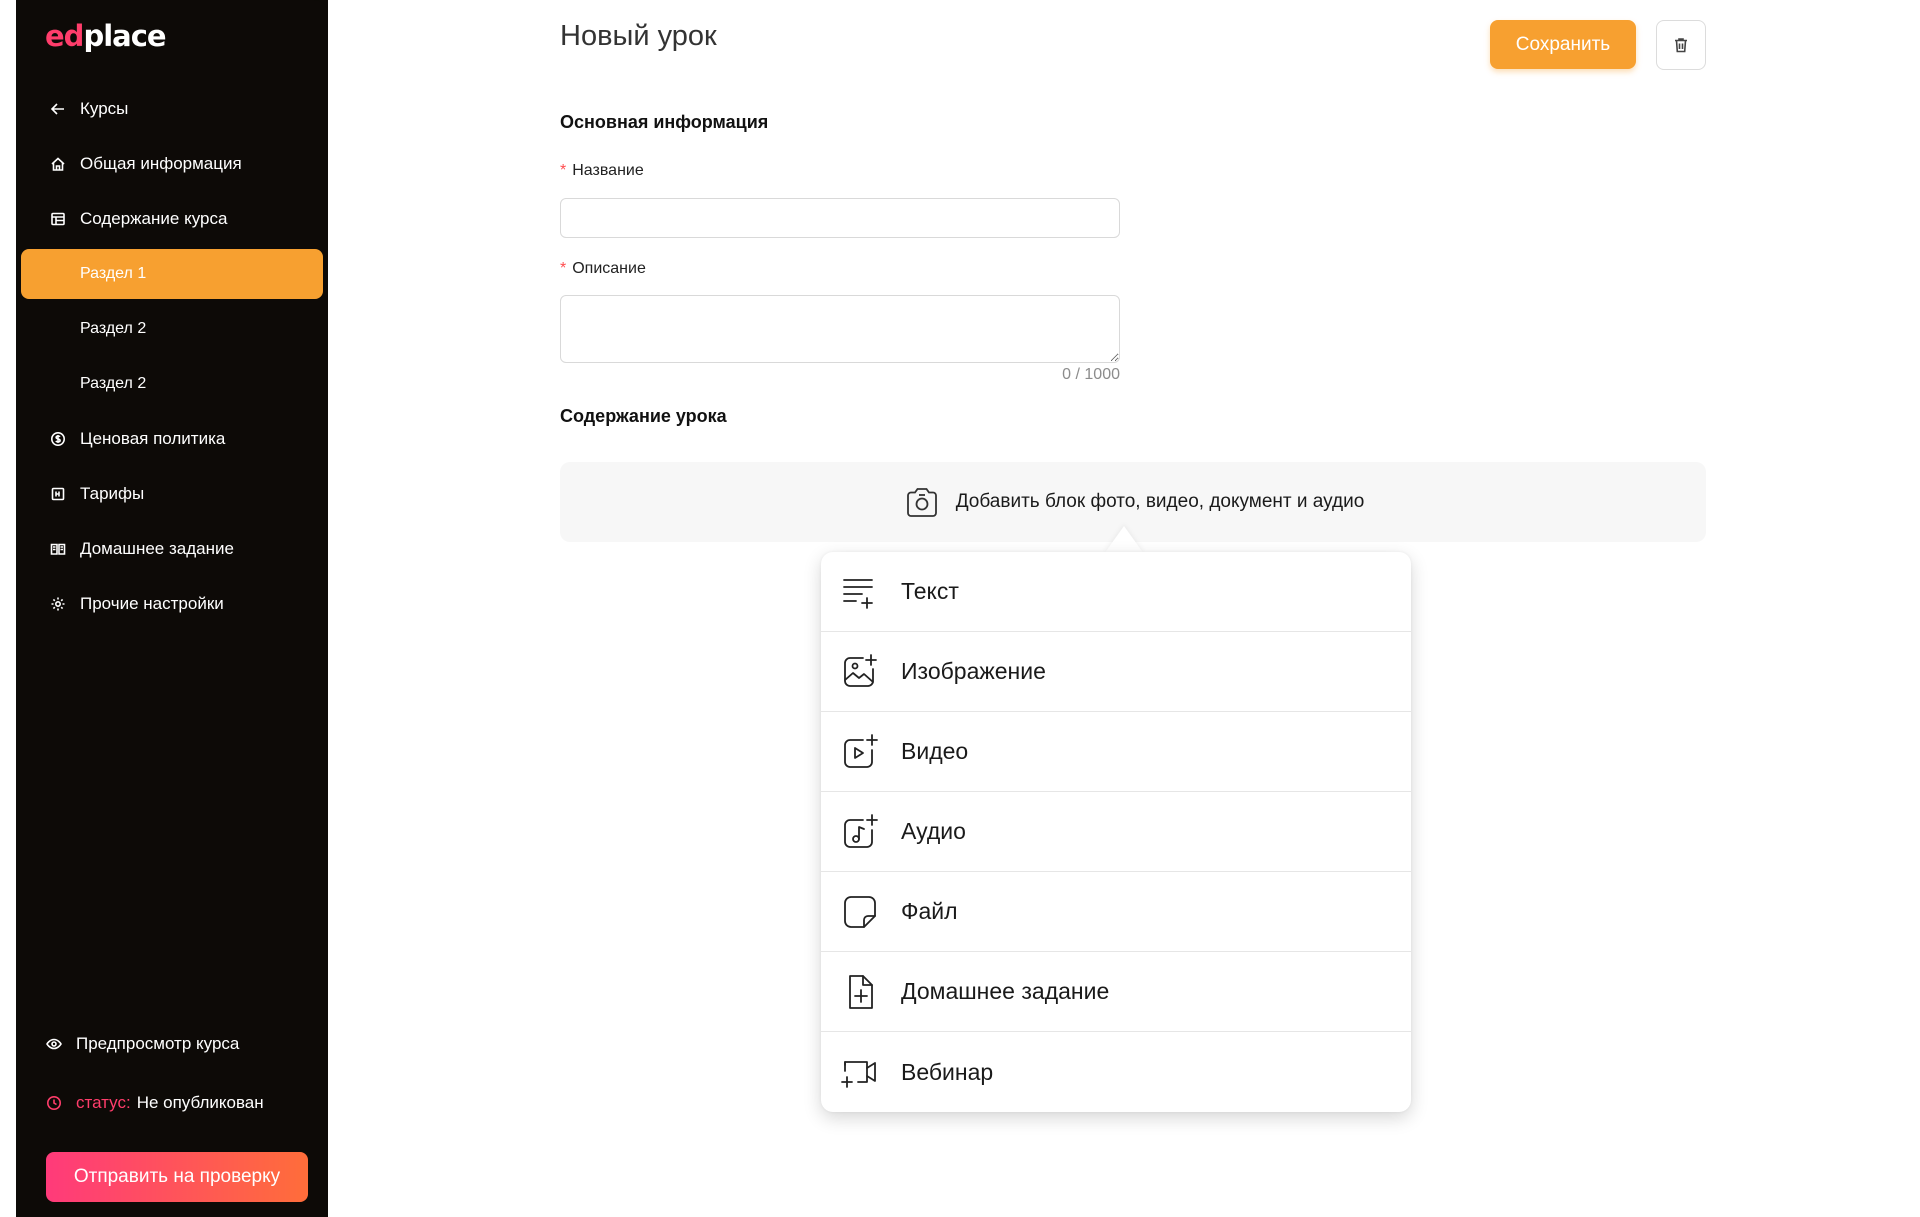  What do you see at coordinates (58, 109) in the screenshot?
I see `arrow-left-icon` at bounding box center [58, 109].